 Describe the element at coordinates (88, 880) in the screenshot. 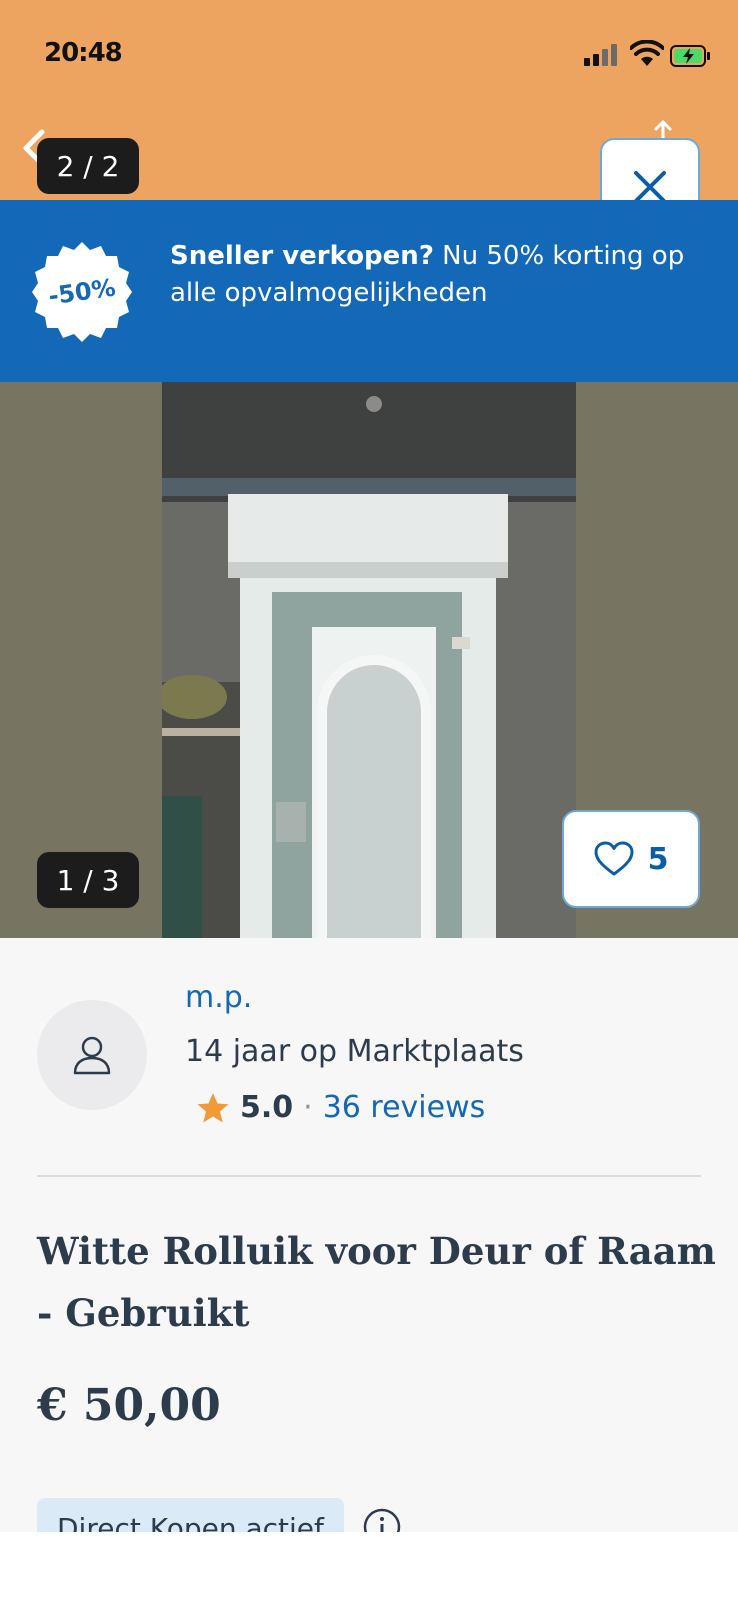

I see `gallery-counter-bottom: 1 / 3` at that location.